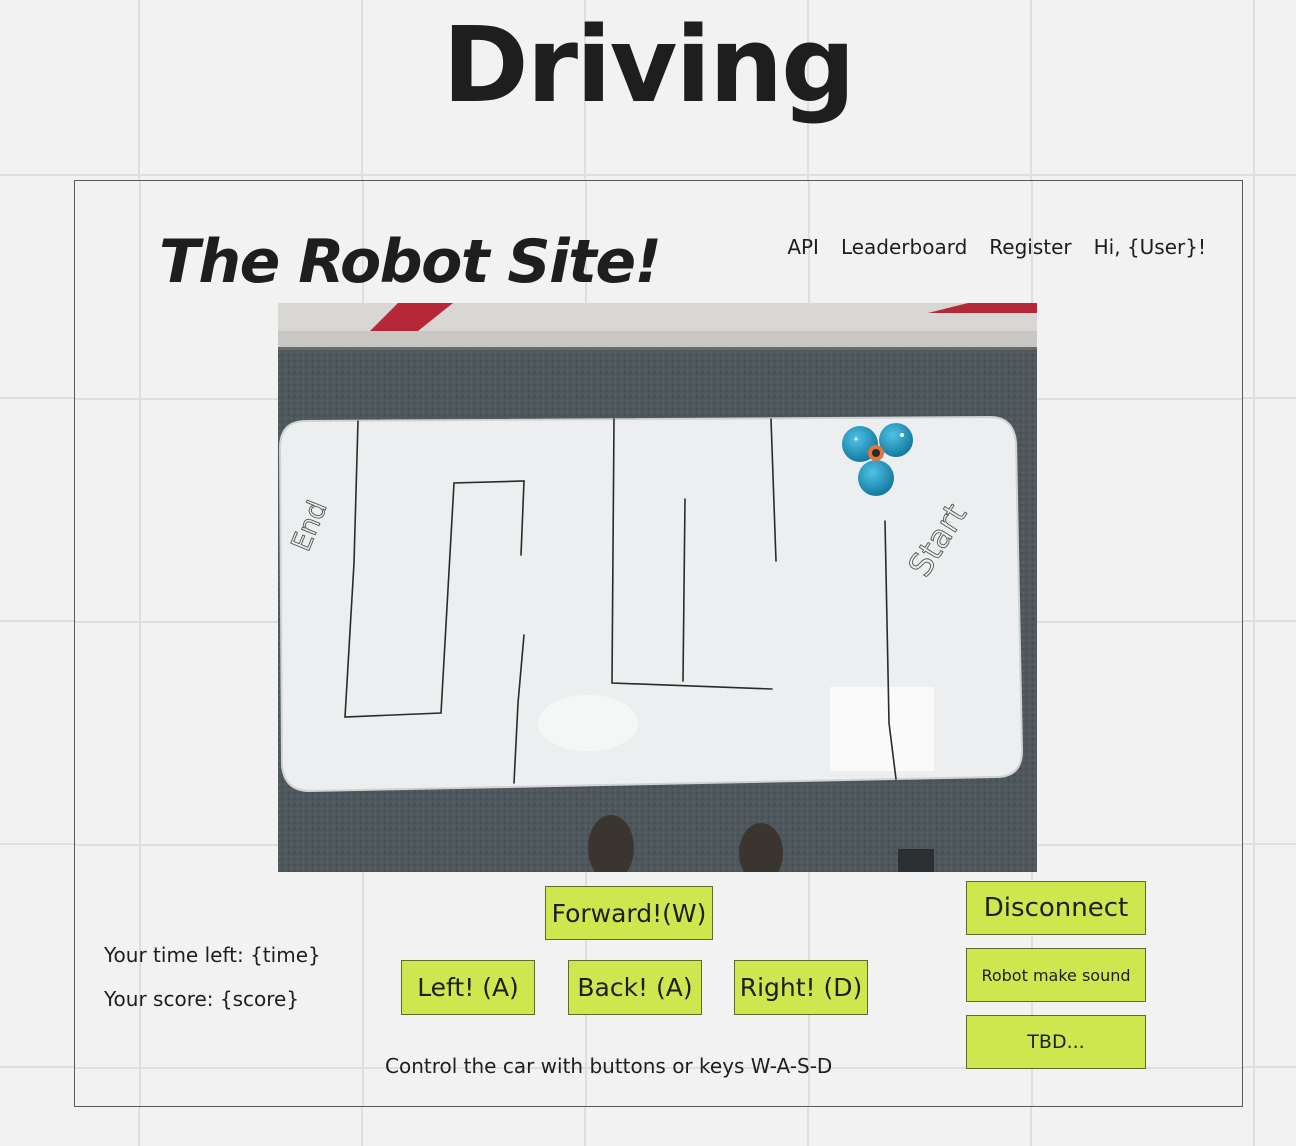 Image resolution: width=1296 pixels, height=1146 pixels. I want to click on robot-sound-button: Robot make sound, so click(1056, 975).